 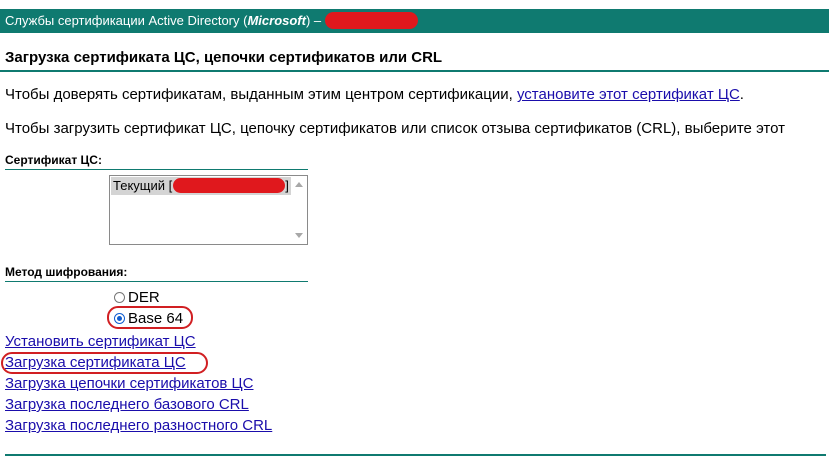 I want to click on scroll-up-arrow-icon, so click(x=299, y=184).